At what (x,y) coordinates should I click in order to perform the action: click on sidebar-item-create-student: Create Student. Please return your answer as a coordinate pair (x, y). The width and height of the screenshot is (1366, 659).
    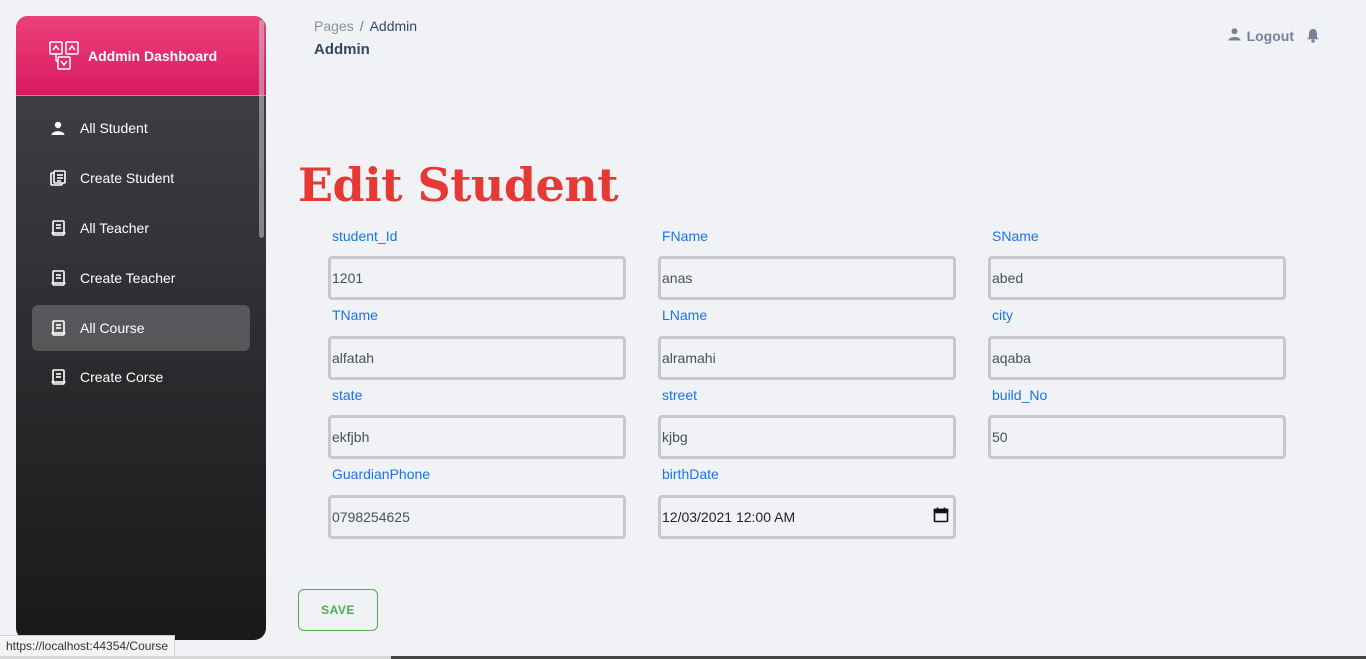
    Looking at the image, I should click on (141, 178).